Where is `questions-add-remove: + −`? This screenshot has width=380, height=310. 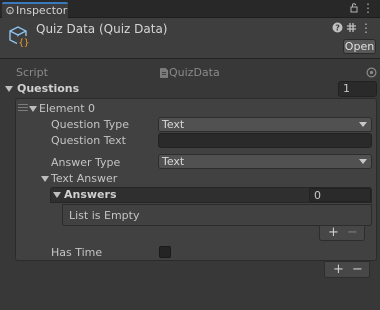
questions-add-remove: + − is located at coordinates (347, 269).